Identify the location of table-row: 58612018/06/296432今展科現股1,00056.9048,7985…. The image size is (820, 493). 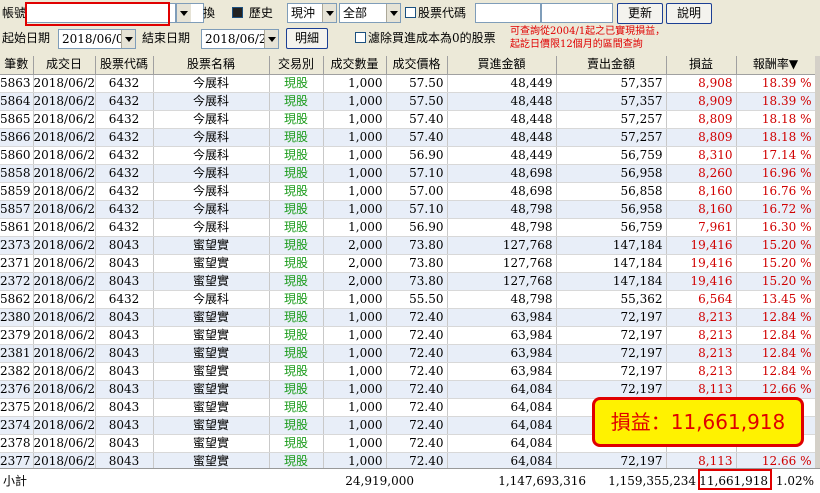
(408, 227).